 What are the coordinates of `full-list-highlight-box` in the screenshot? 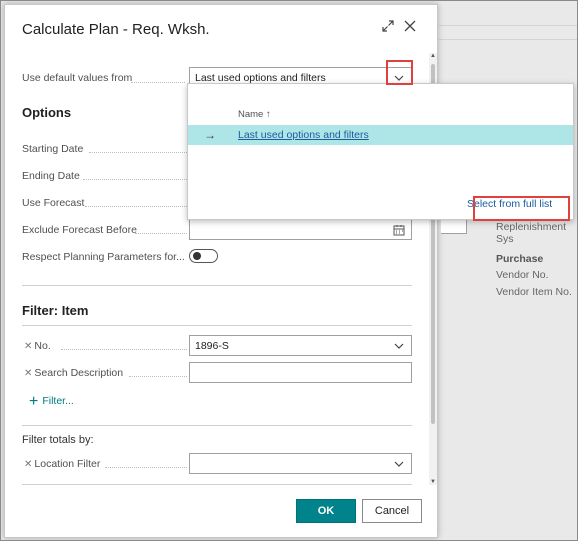 It's located at (521, 208).